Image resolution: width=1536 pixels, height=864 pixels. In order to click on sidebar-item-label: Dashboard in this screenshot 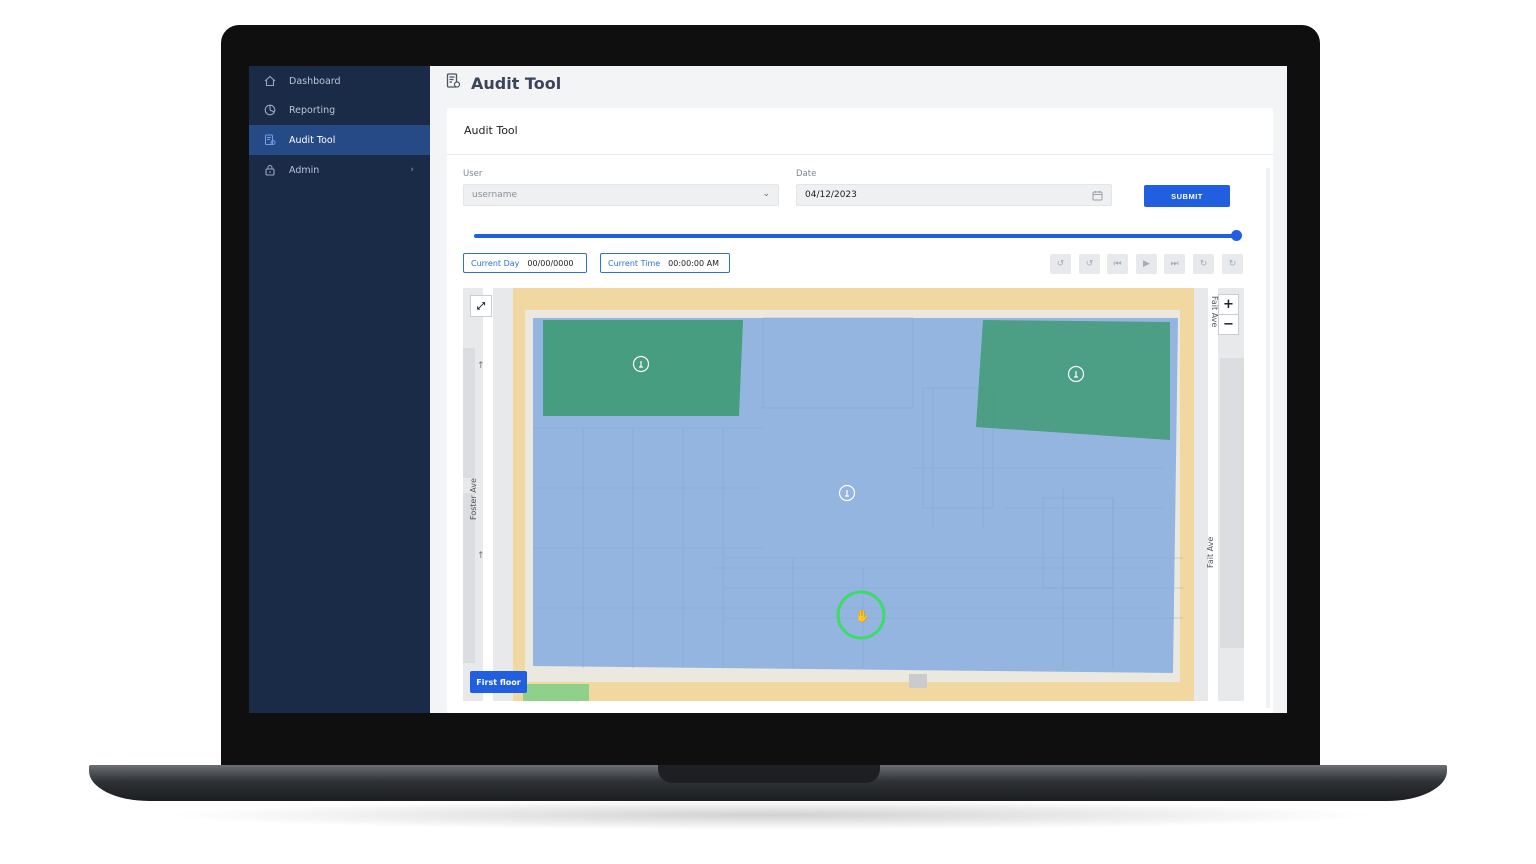, I will do `click(315, 81)`.